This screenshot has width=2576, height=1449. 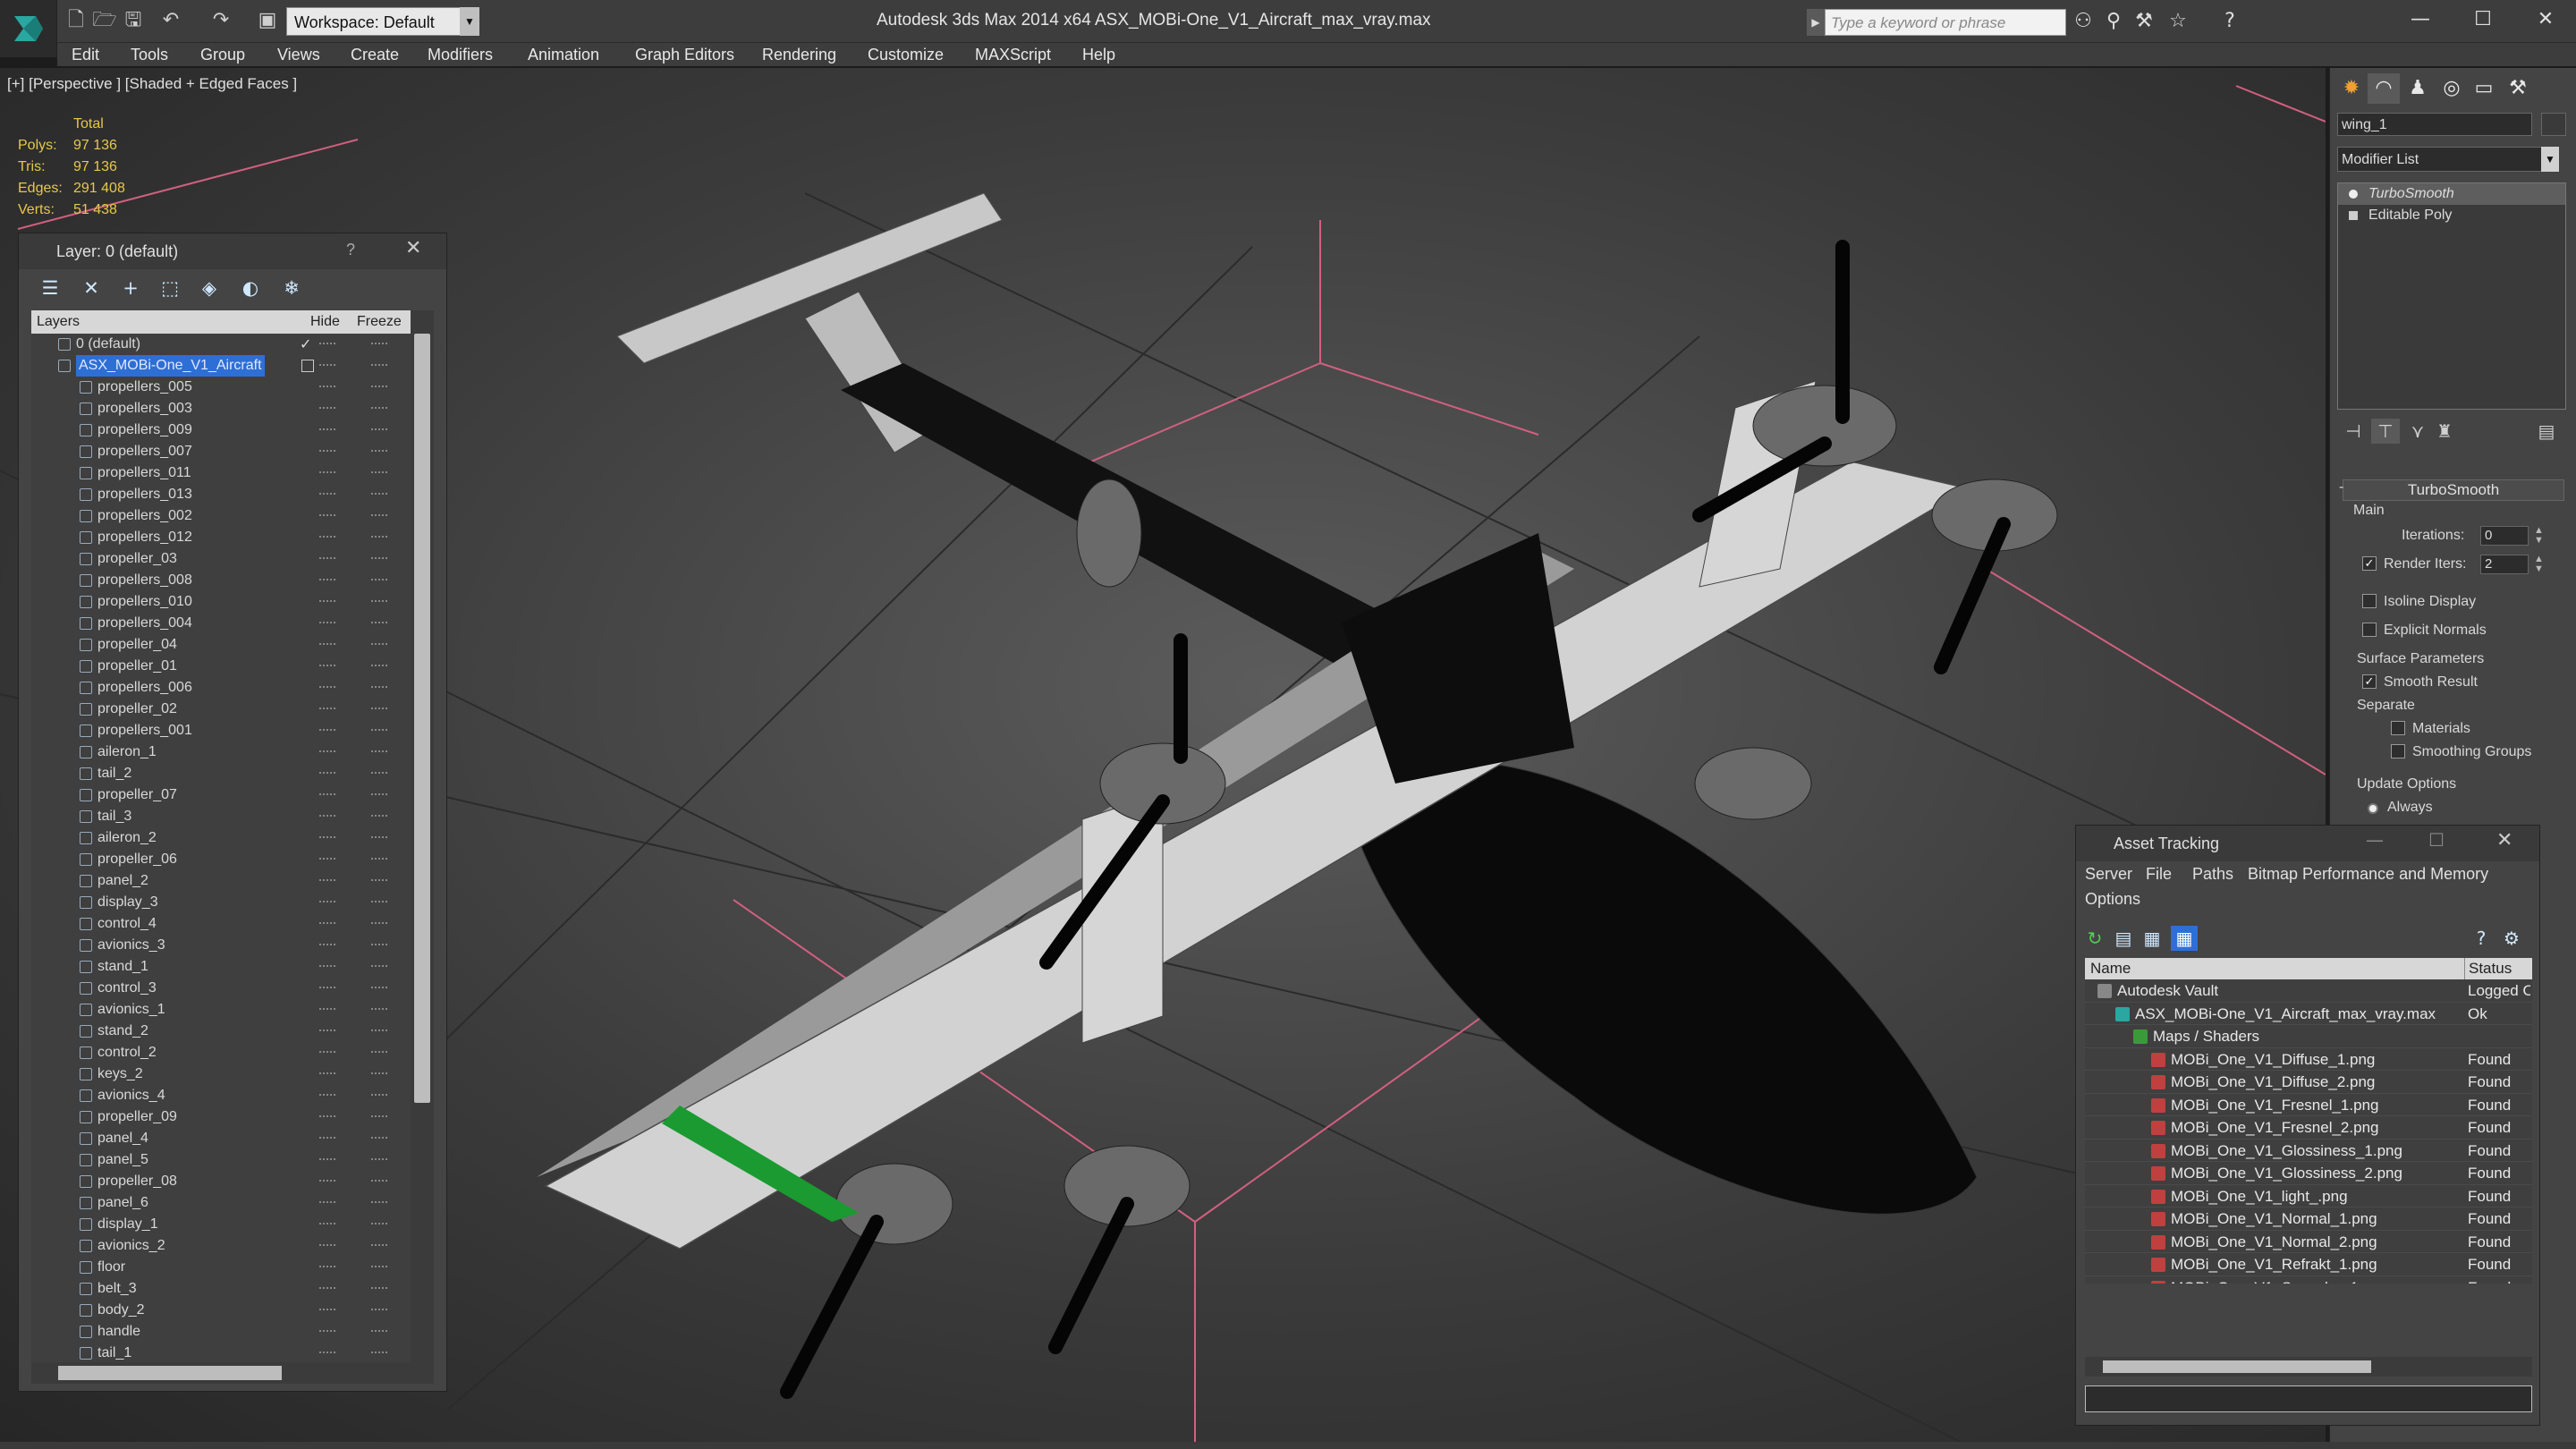 I want to click on layer-row: body_2, so click(x=221, y=1310).